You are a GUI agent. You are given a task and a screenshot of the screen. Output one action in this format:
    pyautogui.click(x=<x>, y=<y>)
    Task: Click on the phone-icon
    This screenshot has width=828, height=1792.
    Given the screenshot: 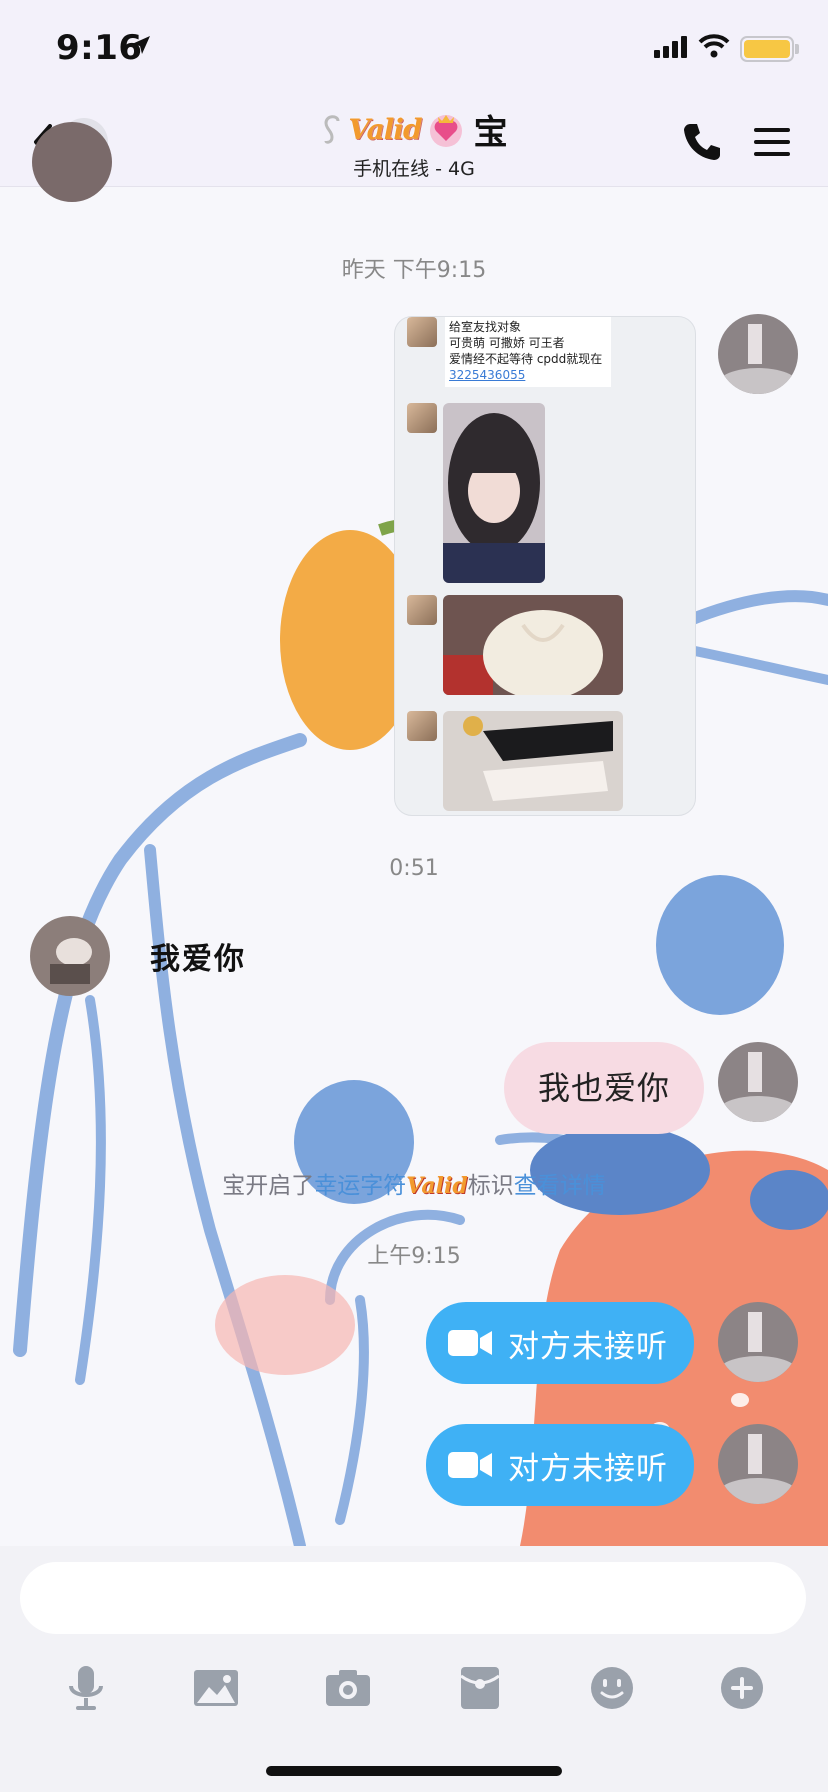 What is the action you would take?
    pyautogui.click(x=702, y=142)
    